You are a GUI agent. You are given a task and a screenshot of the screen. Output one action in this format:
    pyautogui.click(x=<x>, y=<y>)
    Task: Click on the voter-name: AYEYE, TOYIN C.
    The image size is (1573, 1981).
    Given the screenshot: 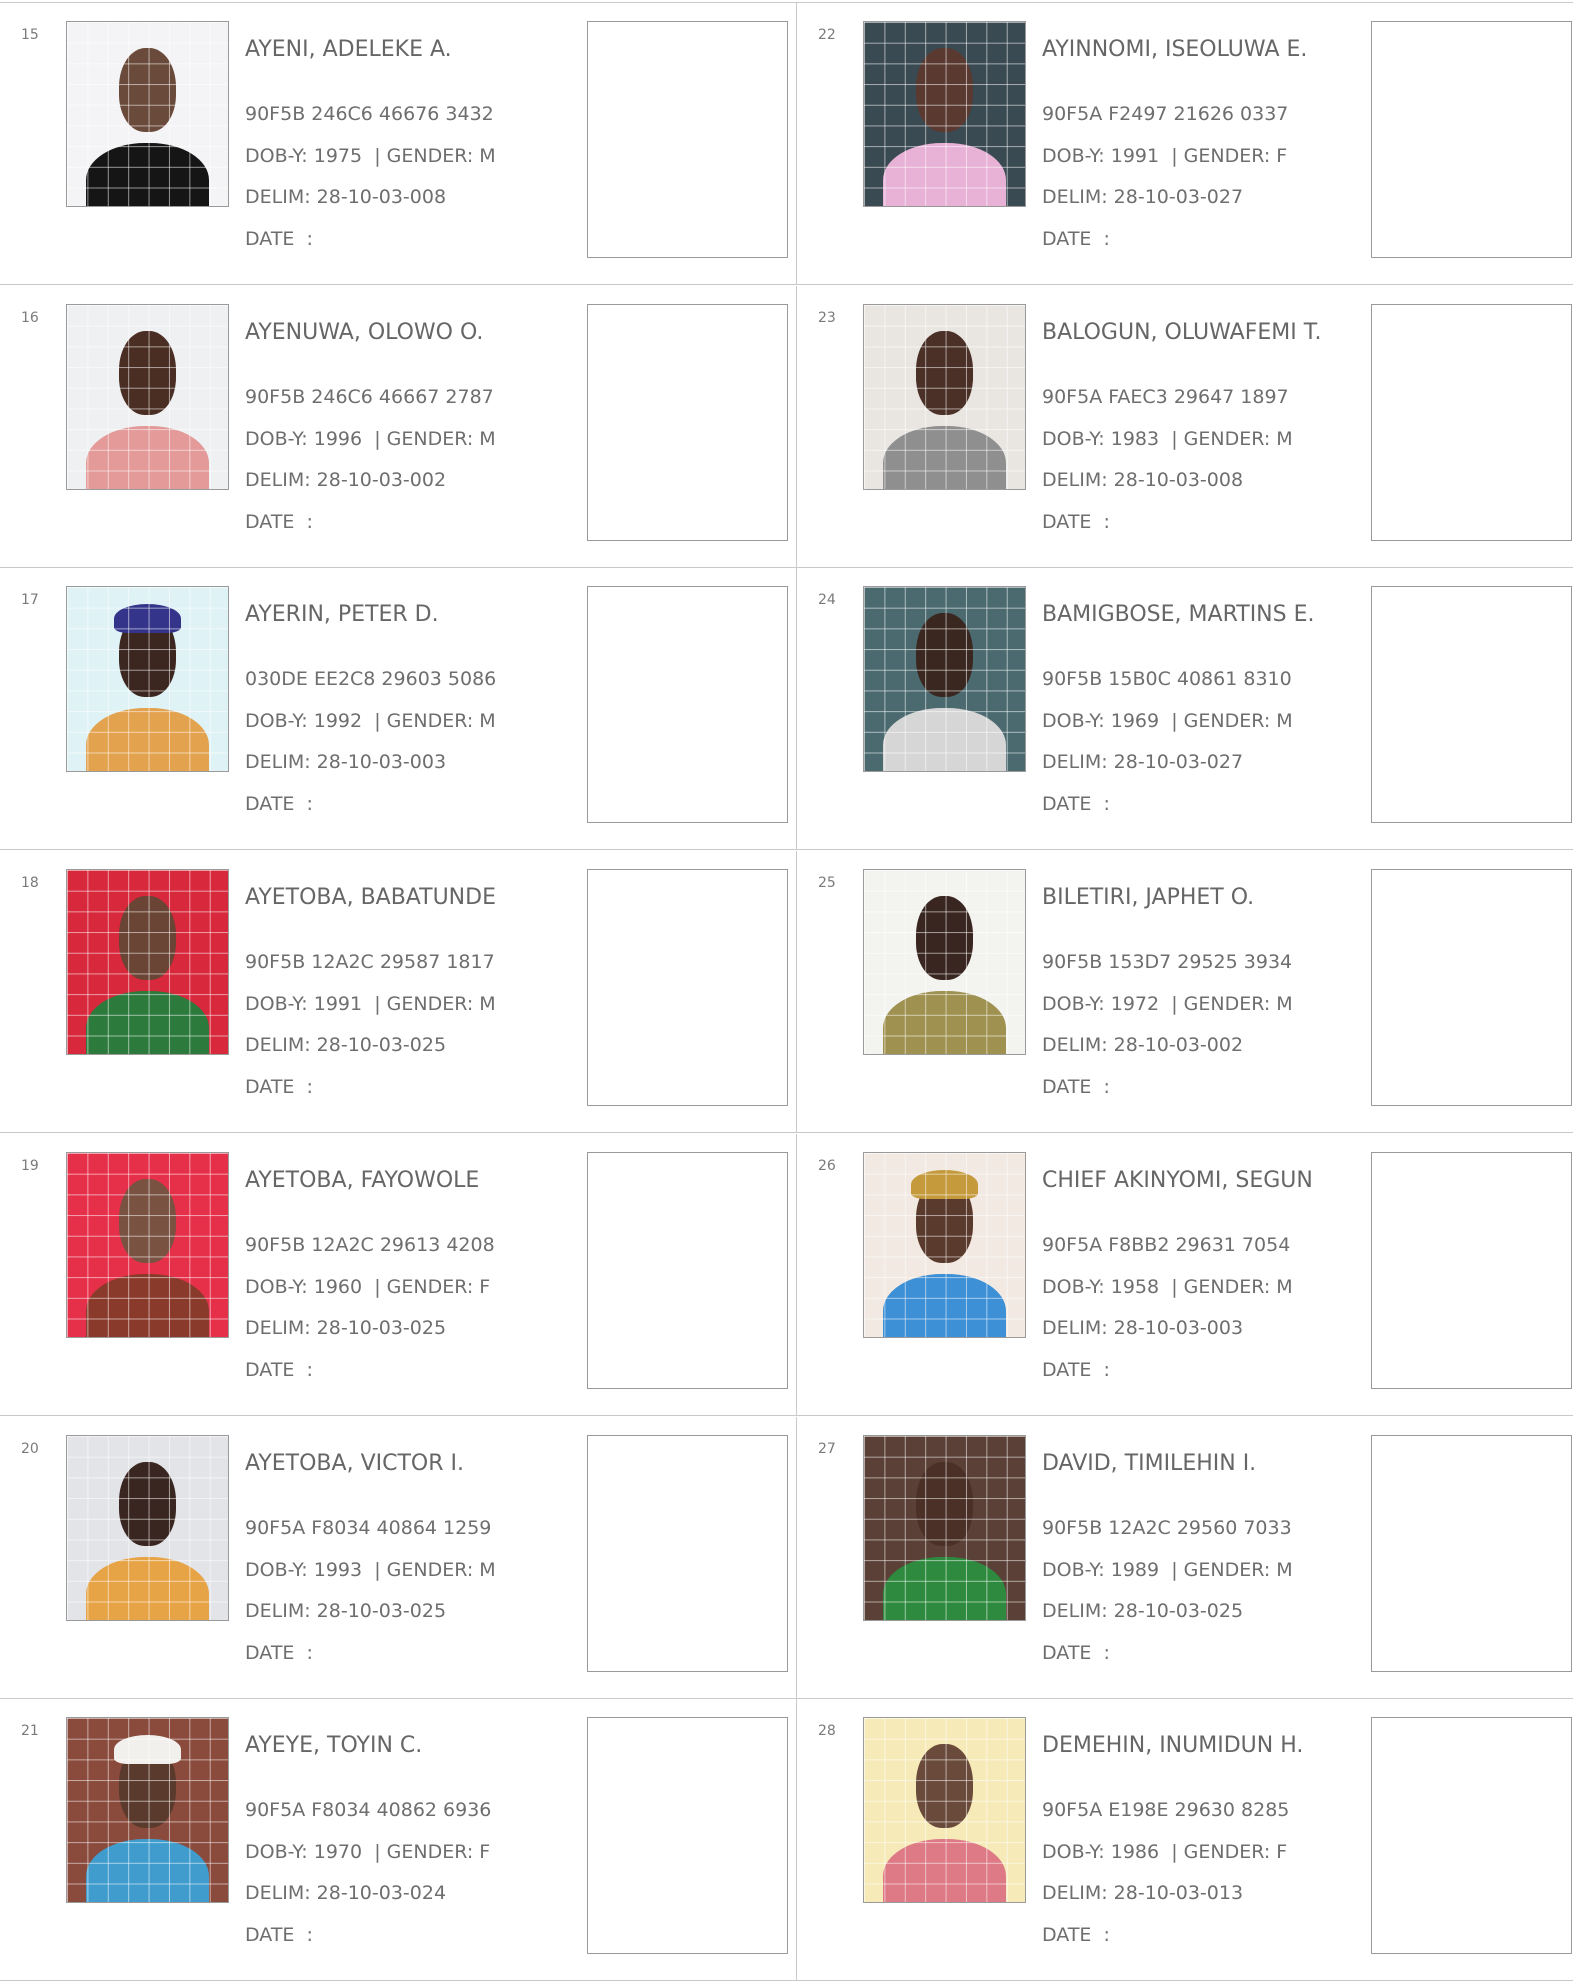 What is the action you would take?
    pyautogui.click(x=334, y=1745)
    